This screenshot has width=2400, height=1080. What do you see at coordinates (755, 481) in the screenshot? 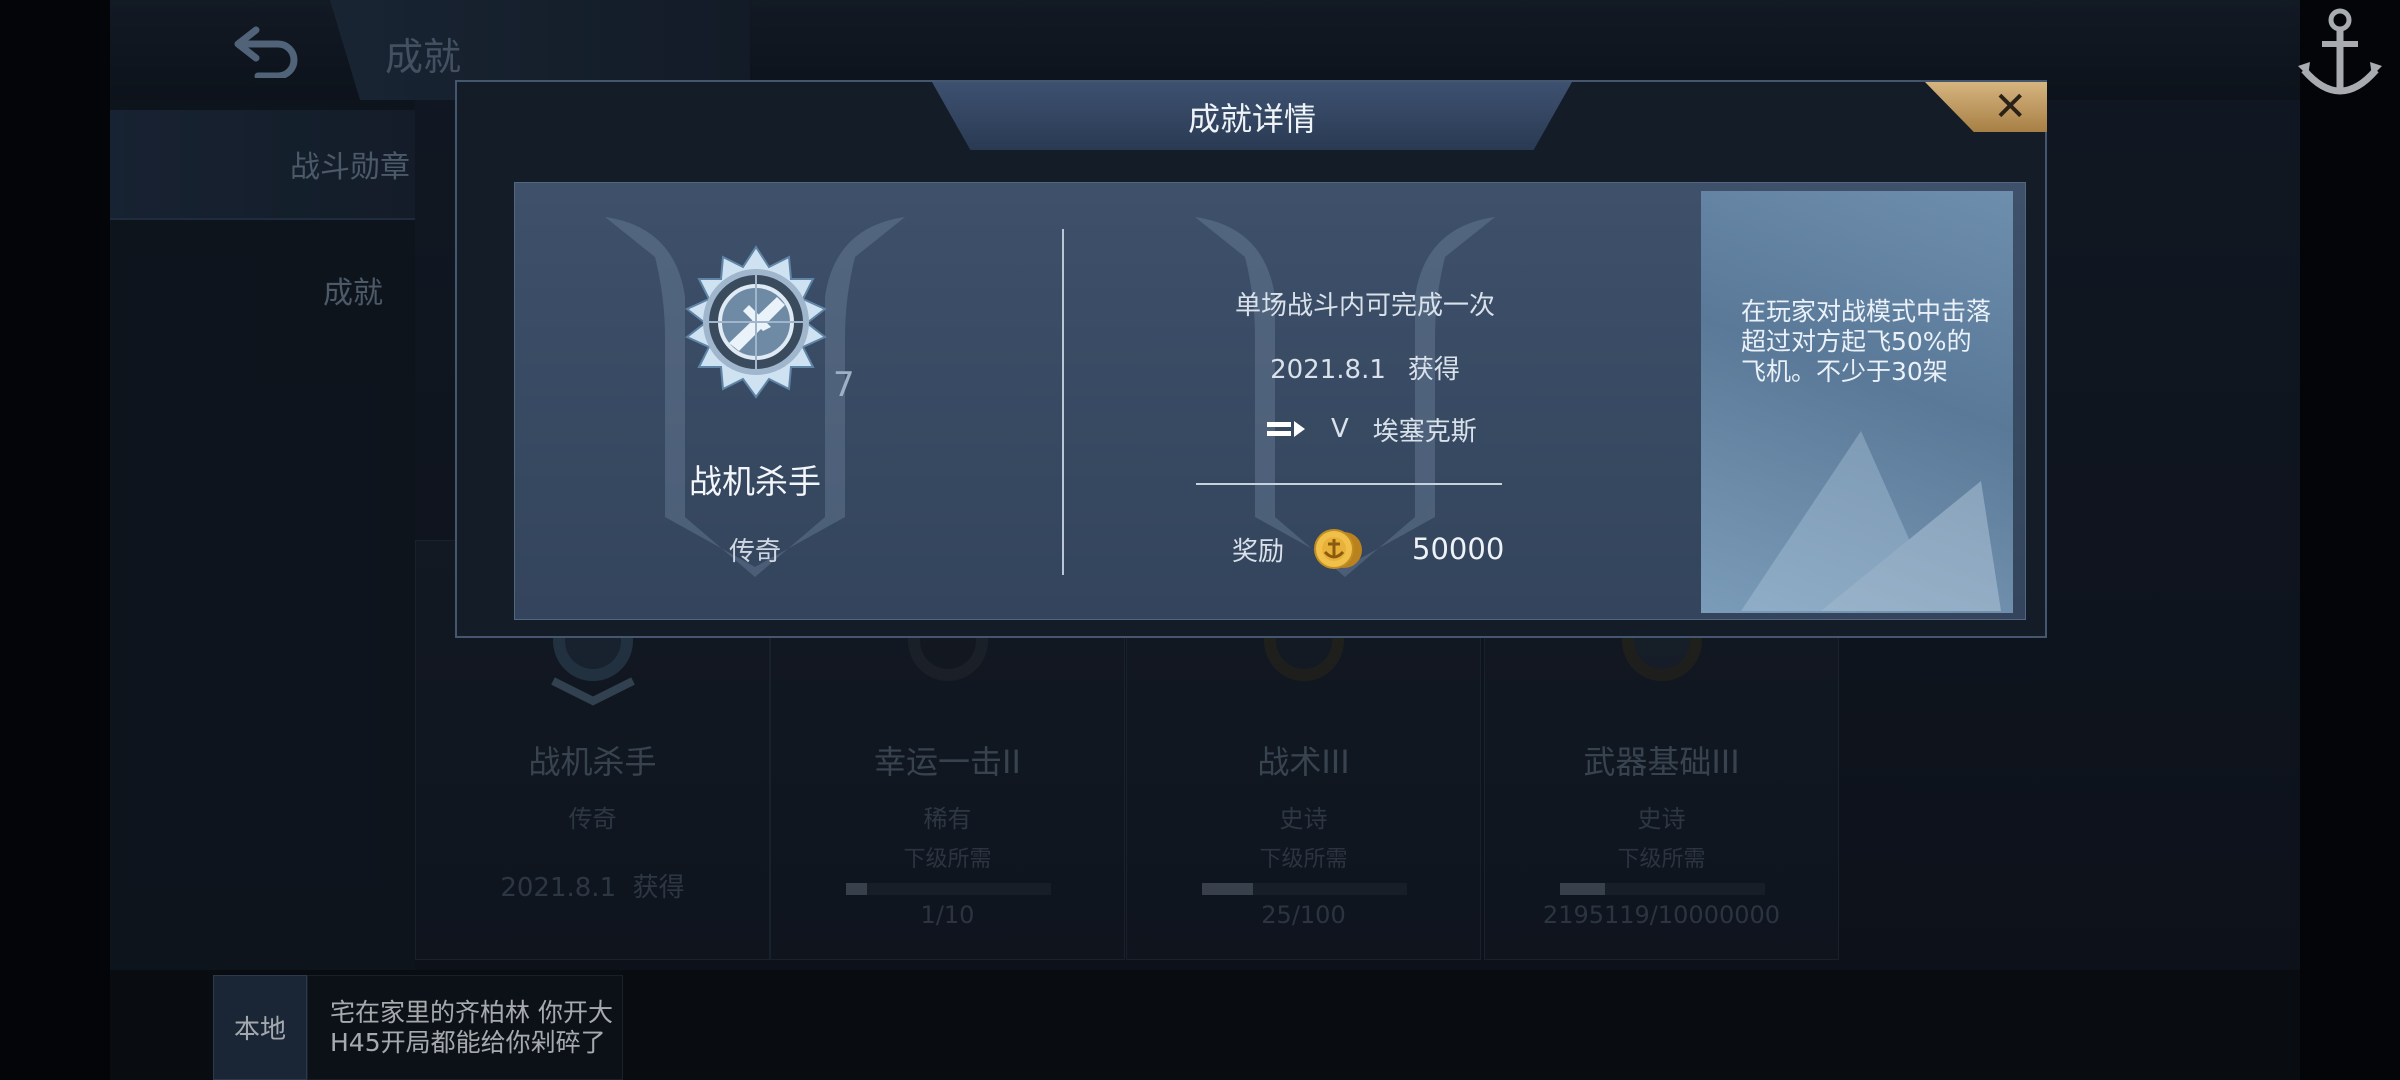
I see `achievement-name: 战机杀手` at bounding box center [755, 481].